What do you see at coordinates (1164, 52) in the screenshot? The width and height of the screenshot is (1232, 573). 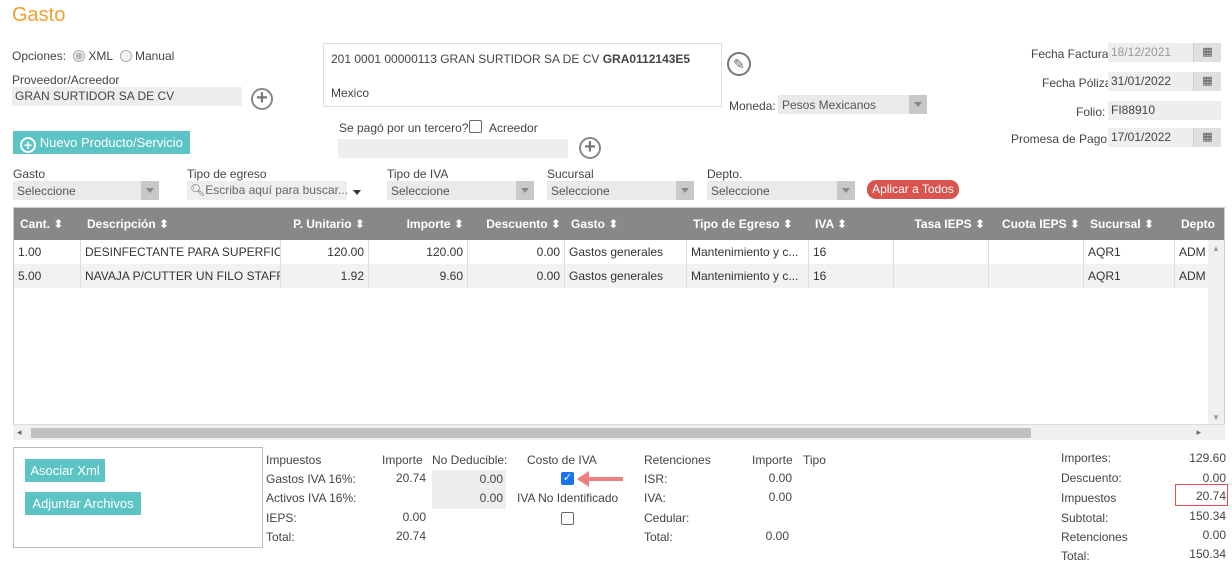 I see `fecha-factura-field: 18/12/2021 ▦` at bounding box center [1164, 52].